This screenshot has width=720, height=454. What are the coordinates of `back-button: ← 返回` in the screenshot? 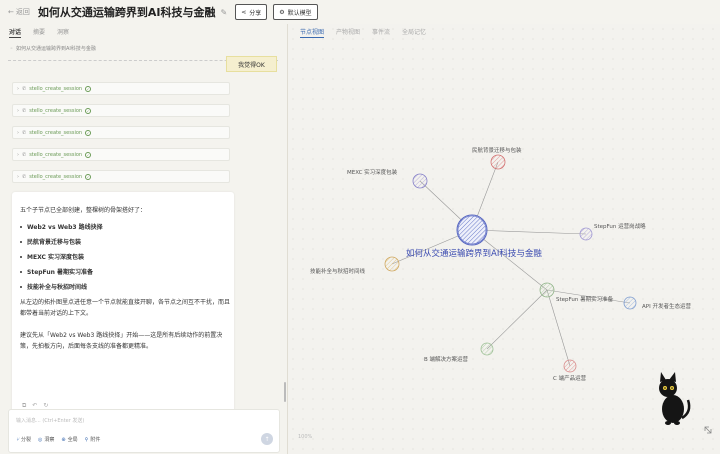 It's located at (19, 12).